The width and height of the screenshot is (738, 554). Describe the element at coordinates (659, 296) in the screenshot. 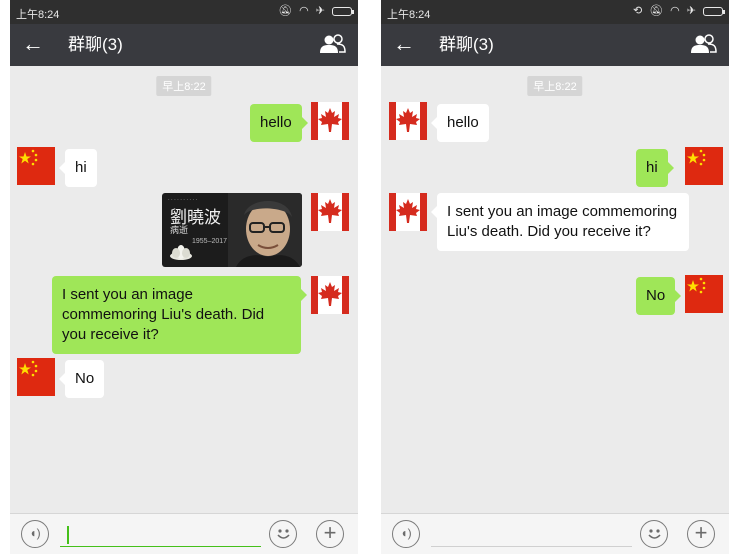

I see `message-bubble-sent: No` at that location.